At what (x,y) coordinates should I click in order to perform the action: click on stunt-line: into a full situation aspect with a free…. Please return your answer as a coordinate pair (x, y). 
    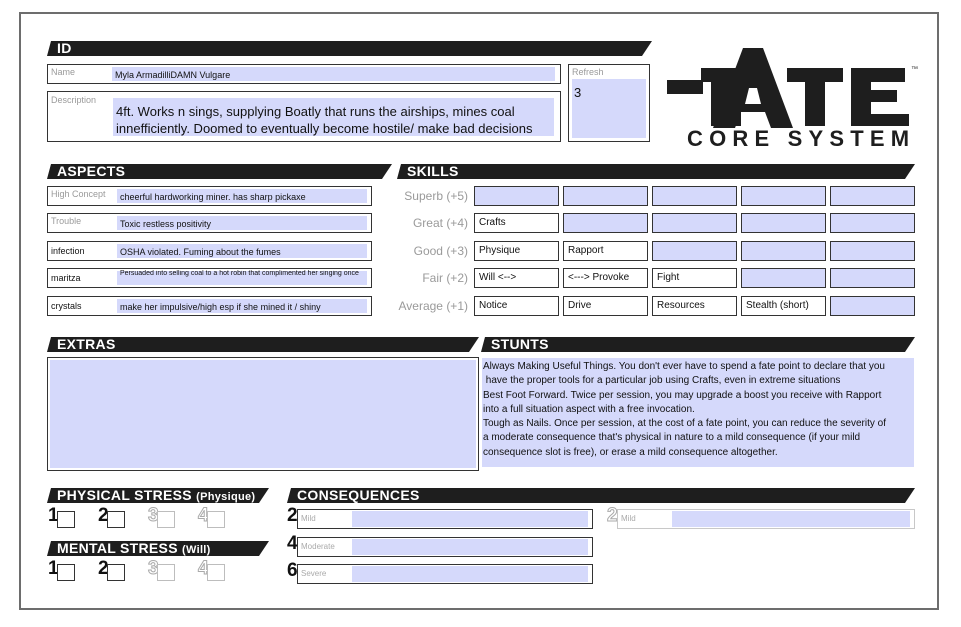
    Looking at the image, I should click on (589, 409).